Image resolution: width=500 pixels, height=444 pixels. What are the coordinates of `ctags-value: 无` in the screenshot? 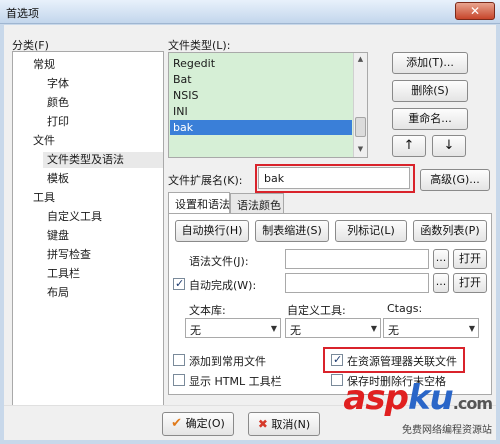 It's located at (393, 330).